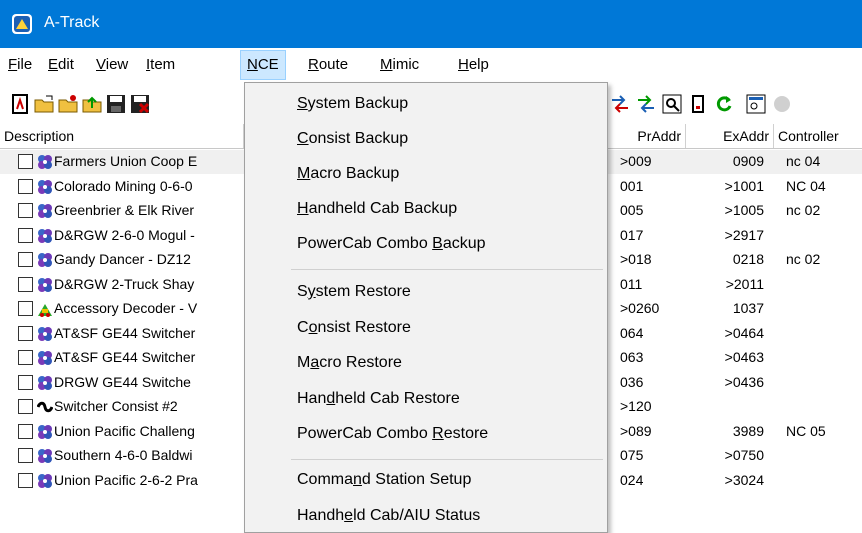 Image resolution: width=862 pixels, height=533 pixels. I want to click on row-exaddr: >2917, so click(744, 234).